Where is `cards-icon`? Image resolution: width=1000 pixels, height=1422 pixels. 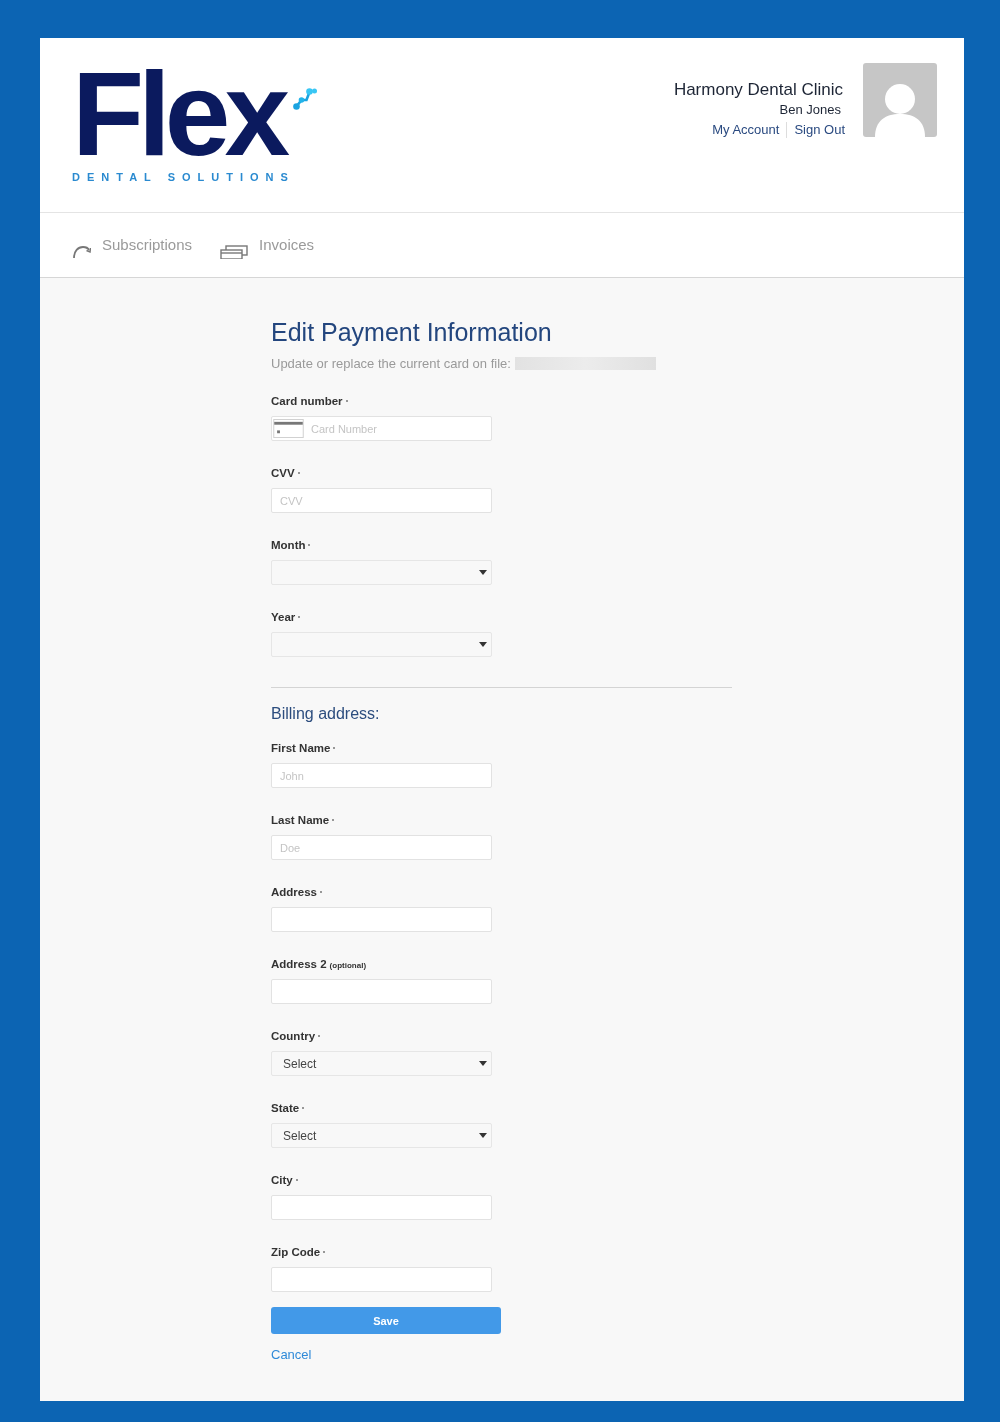 cards-icon is located at coordinates (234, 251).